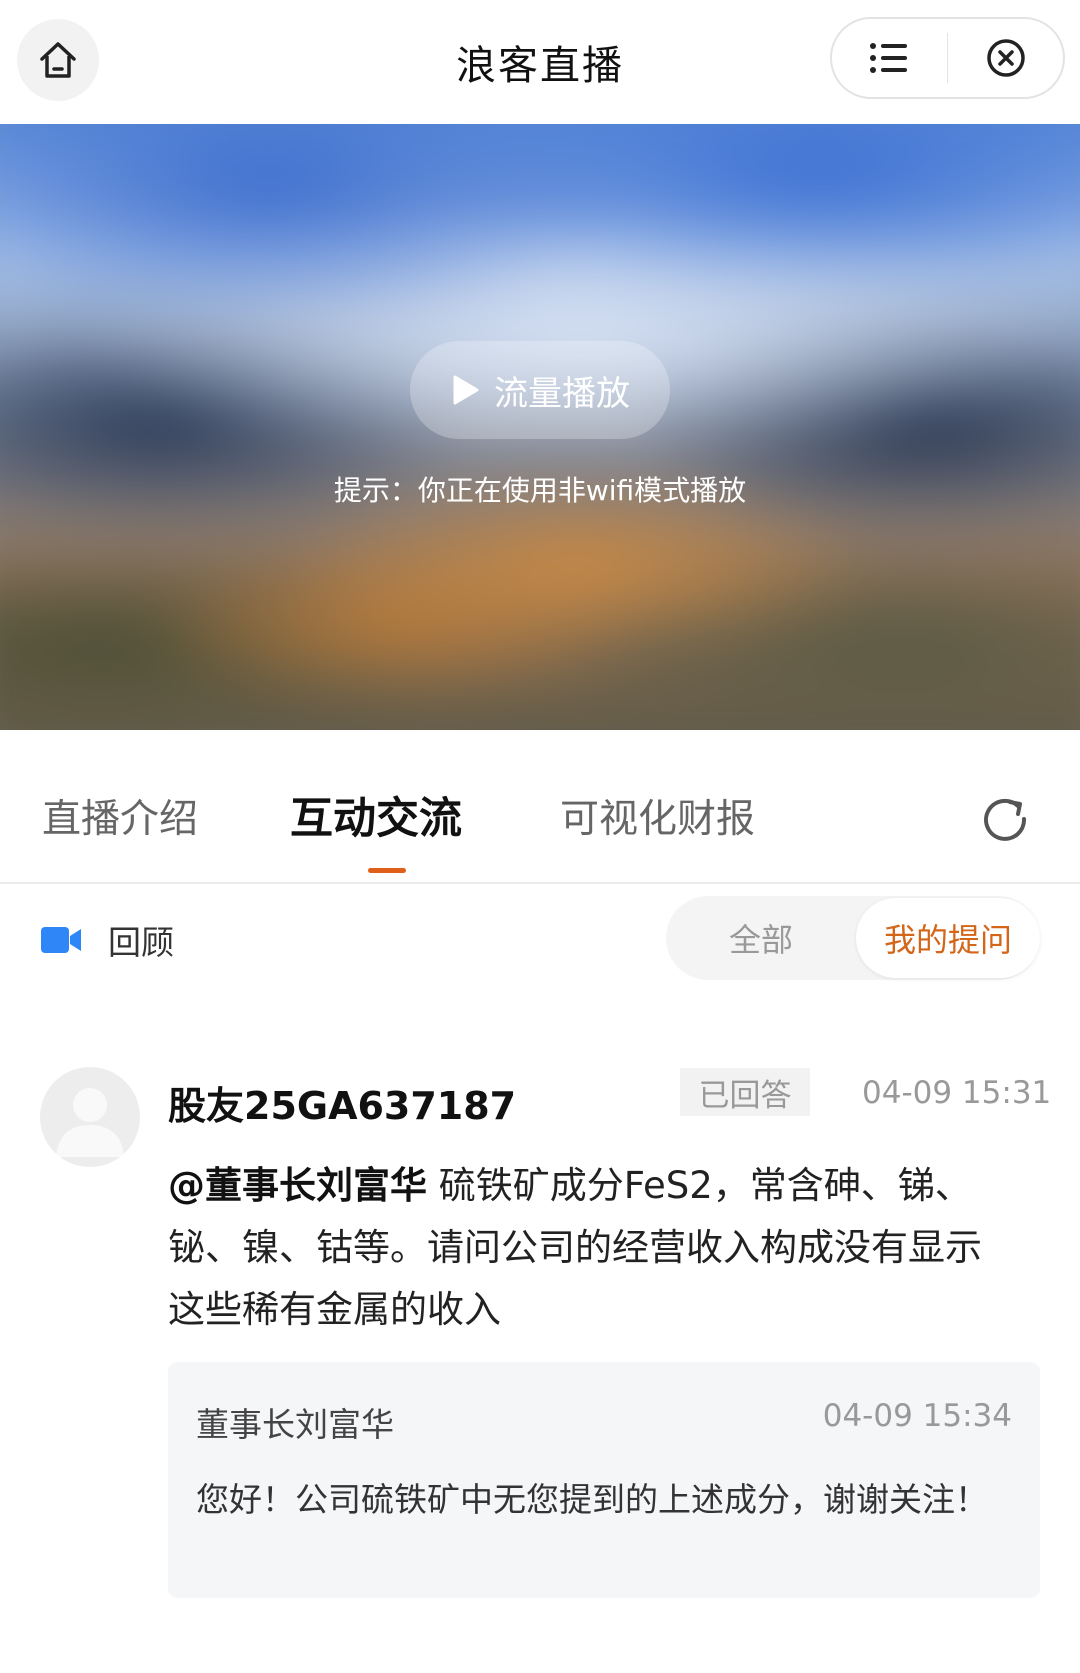  Describe the element at coordinates (657, 816) in the screenshot. I see `tab-visual-report: 可视化财报` at that location.